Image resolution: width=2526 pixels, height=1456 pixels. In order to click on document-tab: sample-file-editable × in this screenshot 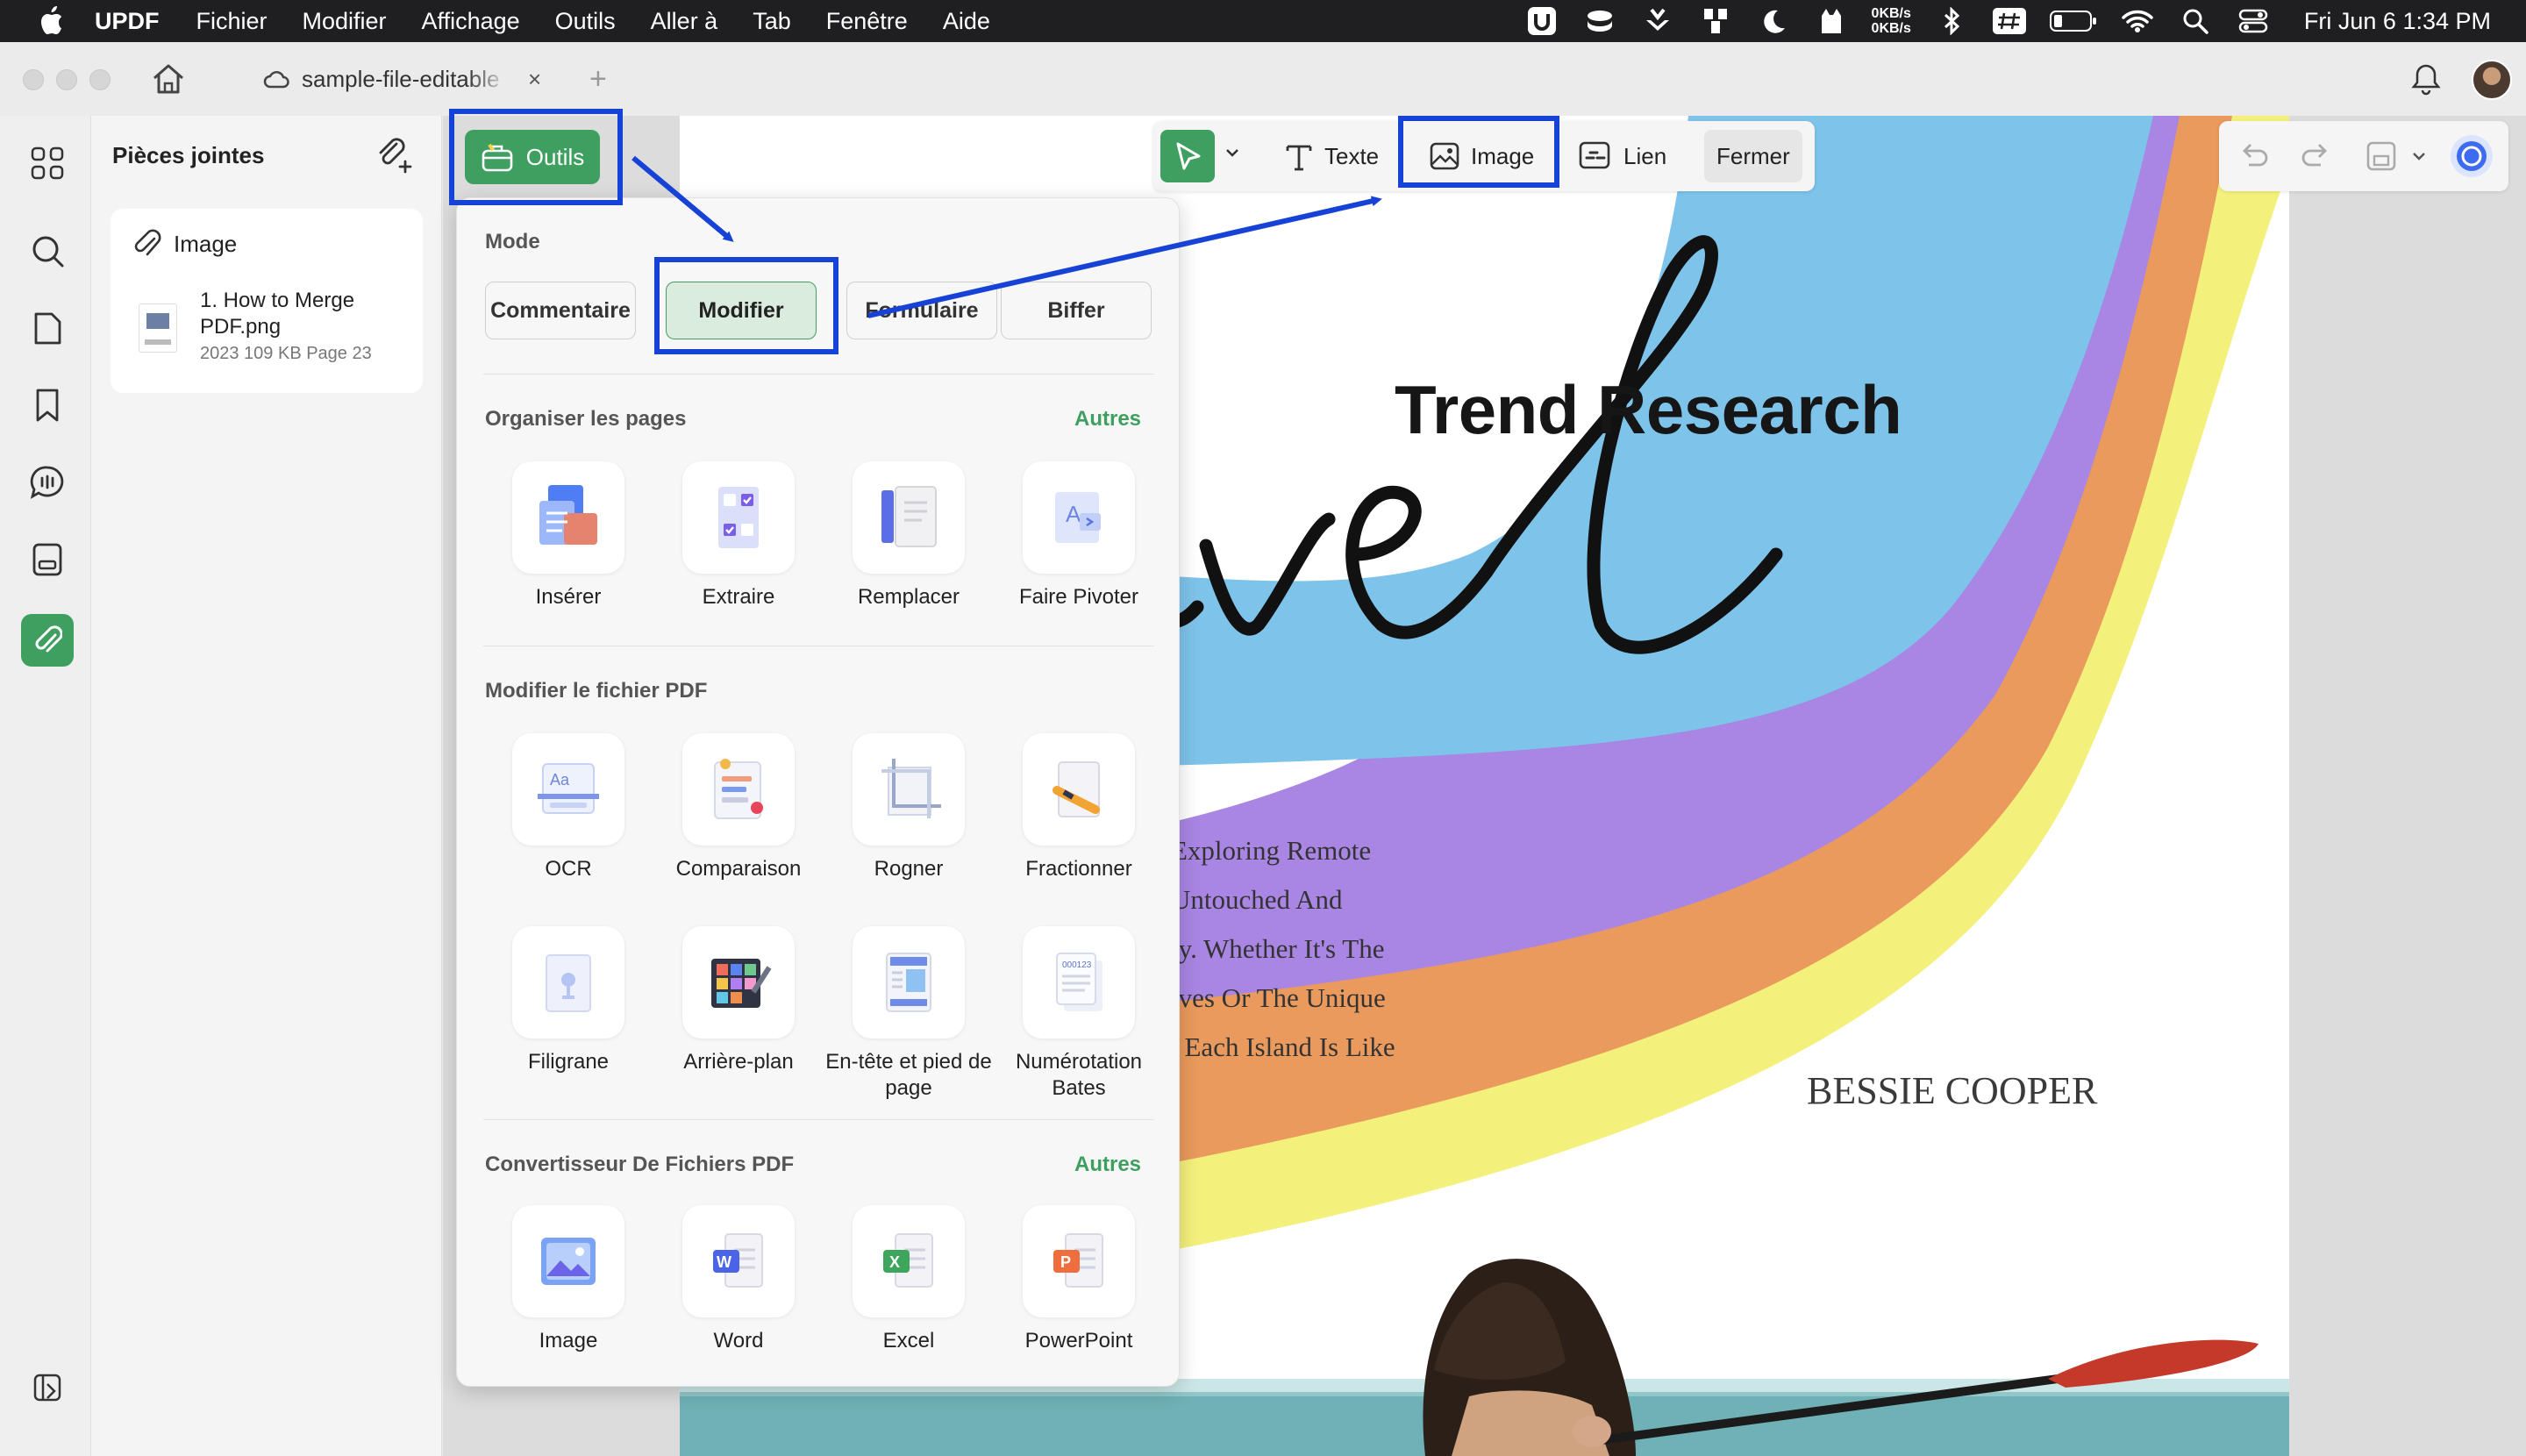, I will do `click(402, 79)`.